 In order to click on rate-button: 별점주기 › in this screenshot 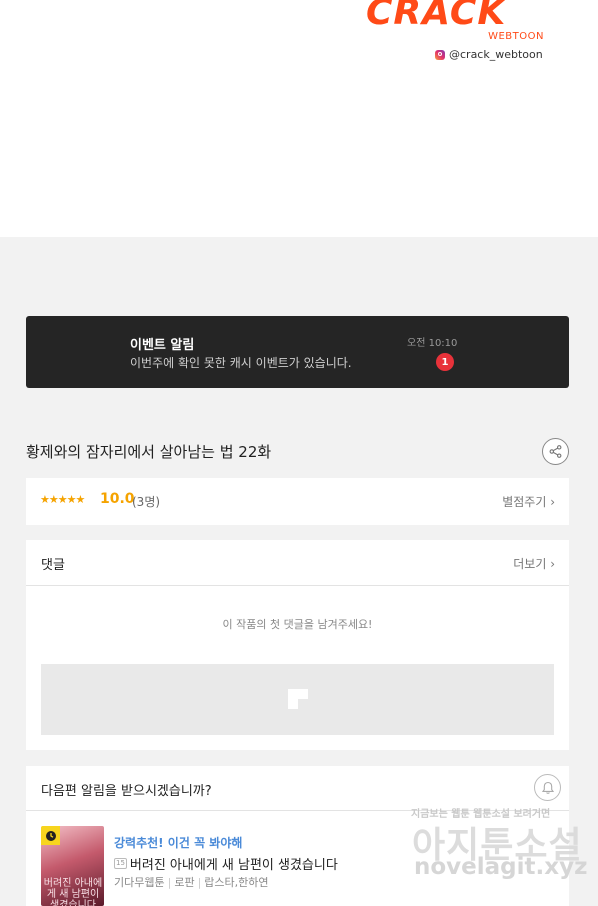, I will do `click(528, 501)`.